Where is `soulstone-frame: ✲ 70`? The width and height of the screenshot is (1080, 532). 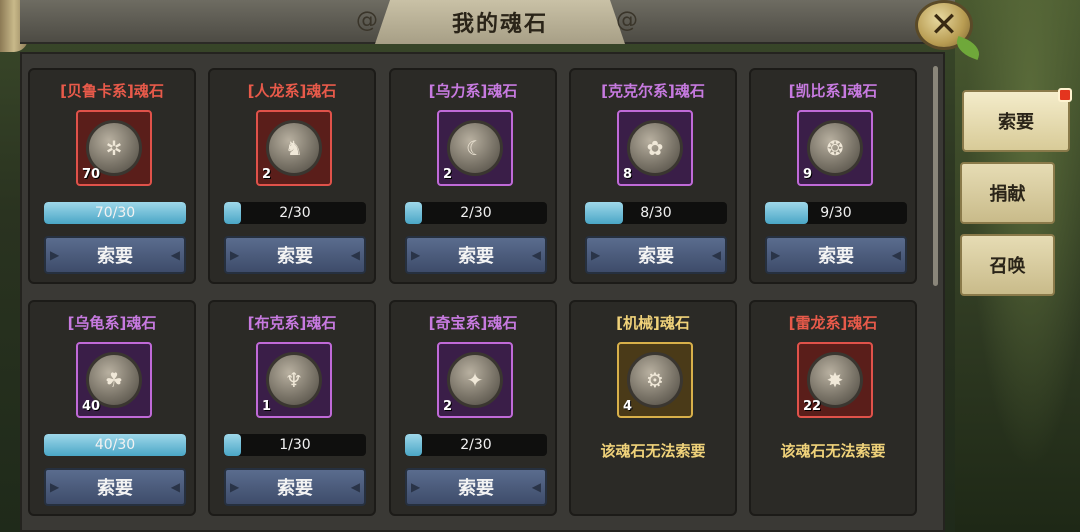 soulstone-frame: ✲ 70 is located at coordinates (114, 148).